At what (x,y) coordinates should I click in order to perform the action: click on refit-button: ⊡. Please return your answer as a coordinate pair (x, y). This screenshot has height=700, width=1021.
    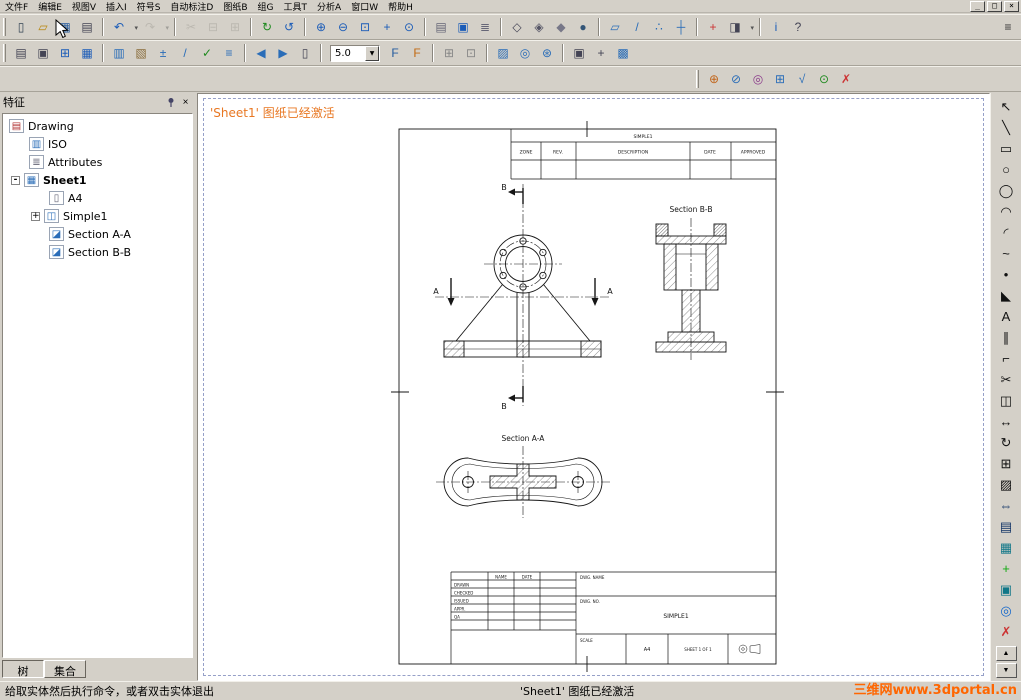
    Looking at the image, I should click on (365, 27).